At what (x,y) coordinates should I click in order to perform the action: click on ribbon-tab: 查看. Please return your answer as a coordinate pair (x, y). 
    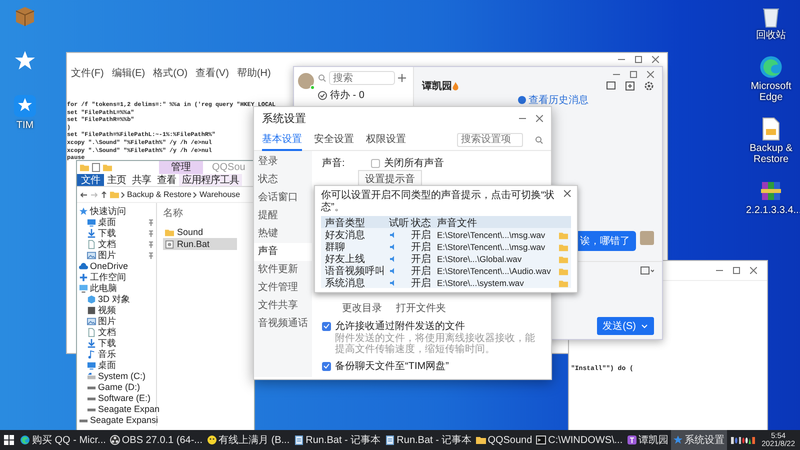
    Looking at the image, I should click on (166, 180).